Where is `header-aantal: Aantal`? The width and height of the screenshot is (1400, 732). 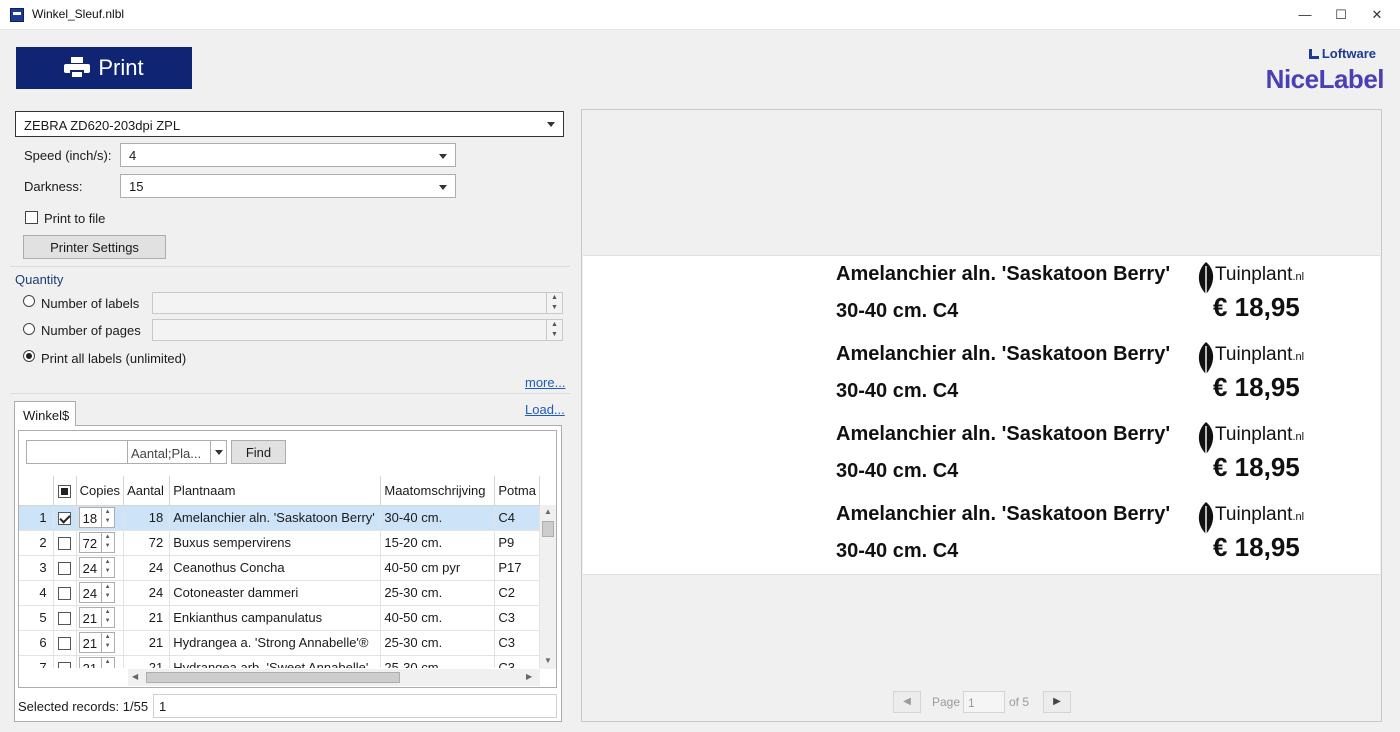
header-aantal: Aantal is located at coordinates (147, 491).